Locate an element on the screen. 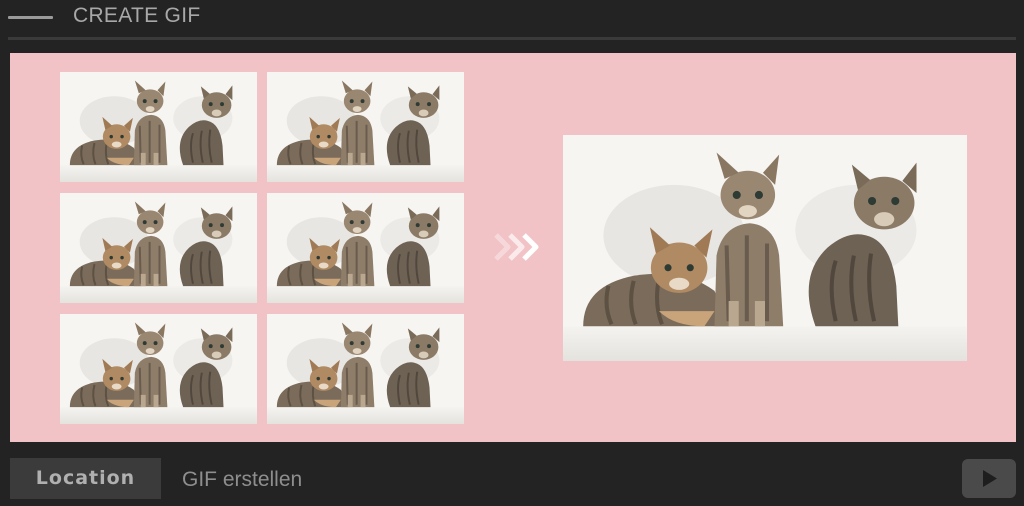 This screenshot has width=1024, height=506. play-button is located at coordinates (989, 478).